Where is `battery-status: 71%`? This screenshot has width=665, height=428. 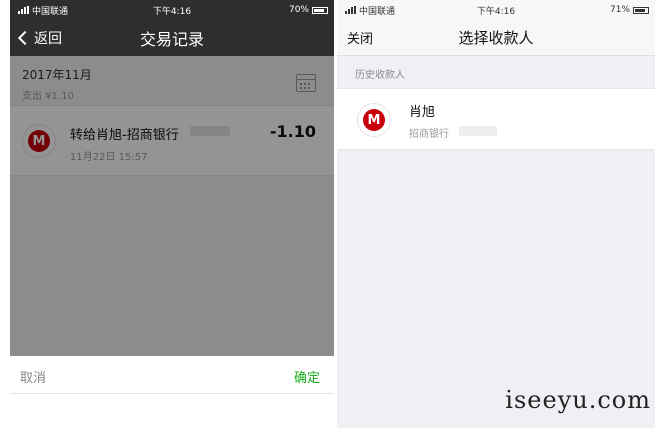 battery-status: 71% is located at coordinates (629, 10).